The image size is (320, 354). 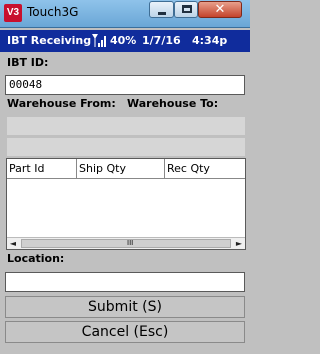 What do you see at coordinates (125, 282) in the screenshot?
I see `location-field` at bounding box center [125, 282].